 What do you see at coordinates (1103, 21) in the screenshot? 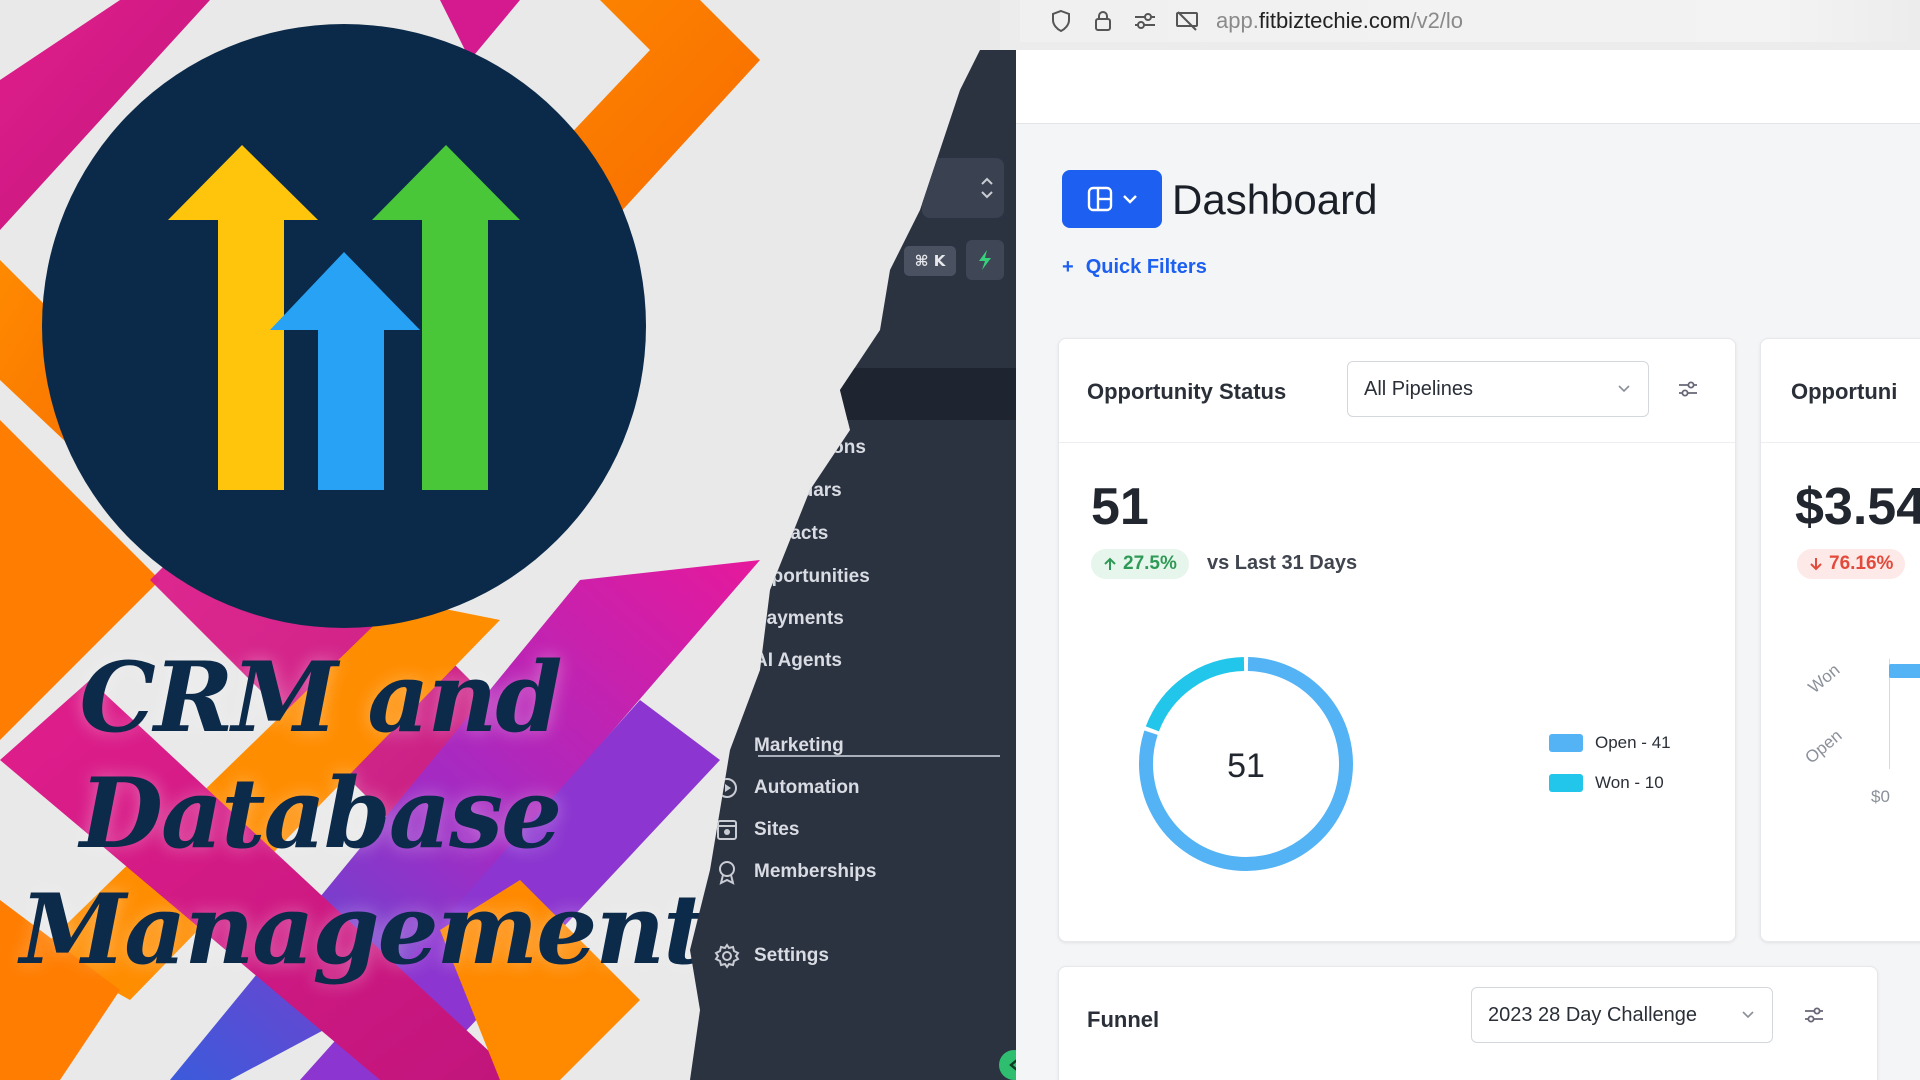
I see `lock-icon` at bounding box center [1103, 21].